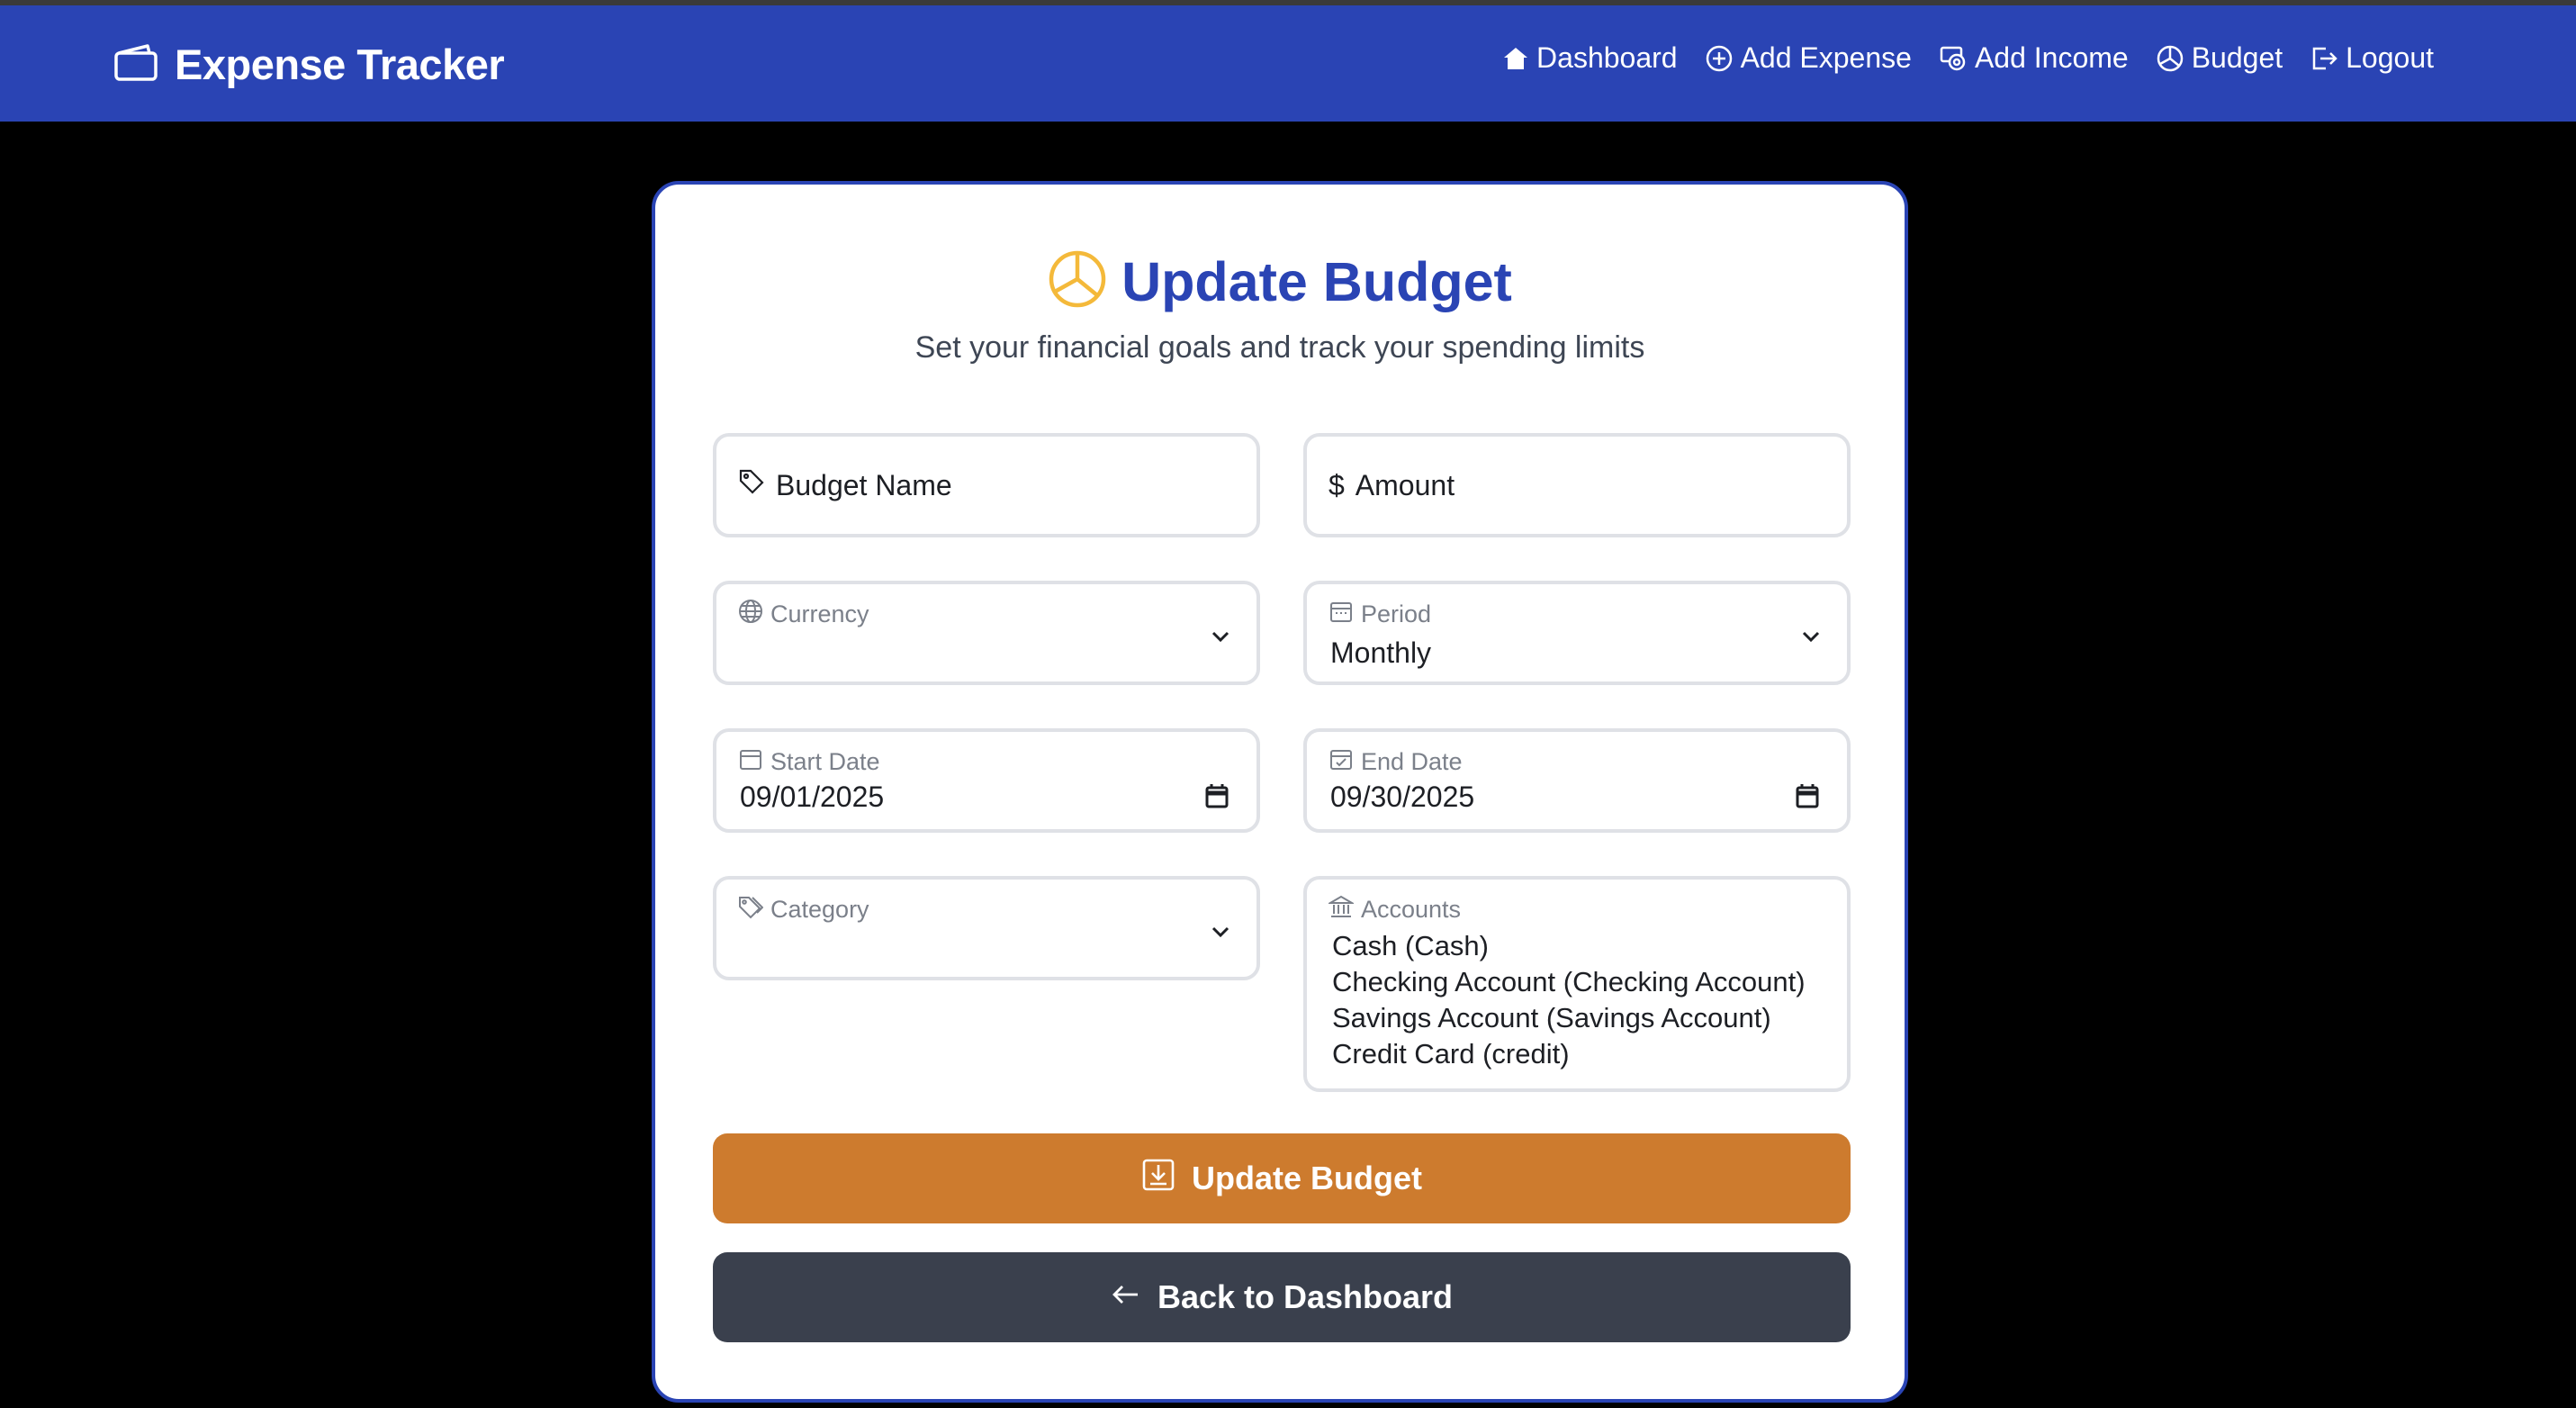  I want to click on amount-placeholder: Amount, so click(1405, 484).